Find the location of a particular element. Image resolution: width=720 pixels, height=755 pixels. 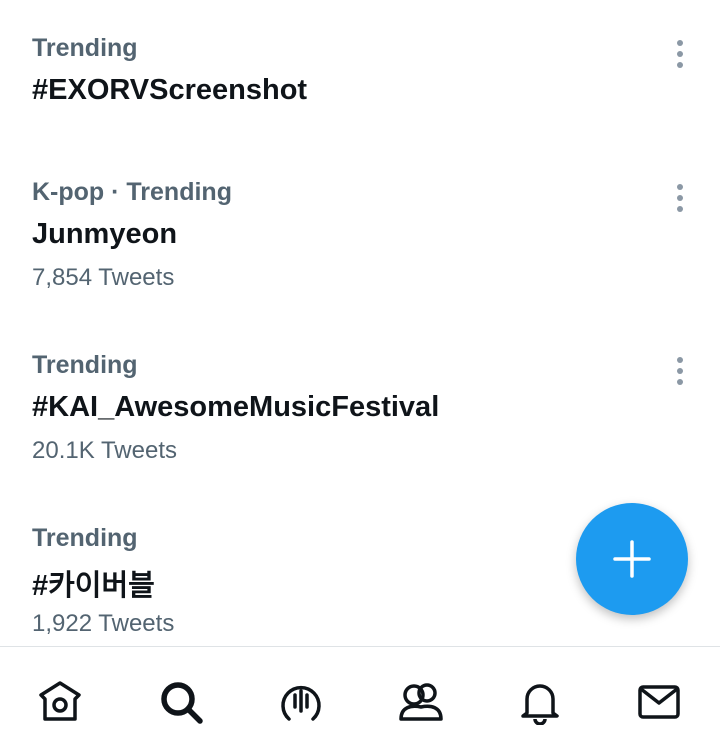

communities-icon is located at coordinates (421, 702).